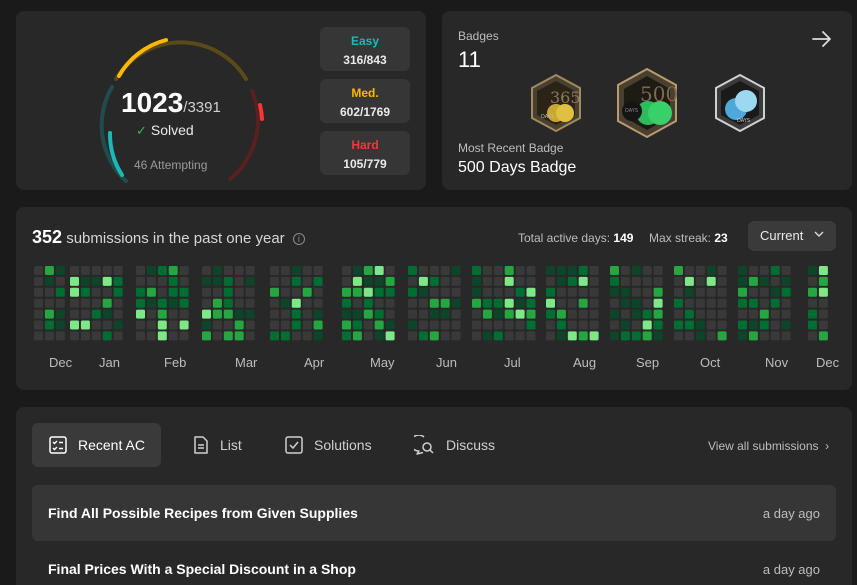 The width and height of the screenshot is (857, 585). What do you see at coordinates (96, 445) in the screenshot?
I see `tab-recent-ac: Recent AC` at bounding box center [96, 445].